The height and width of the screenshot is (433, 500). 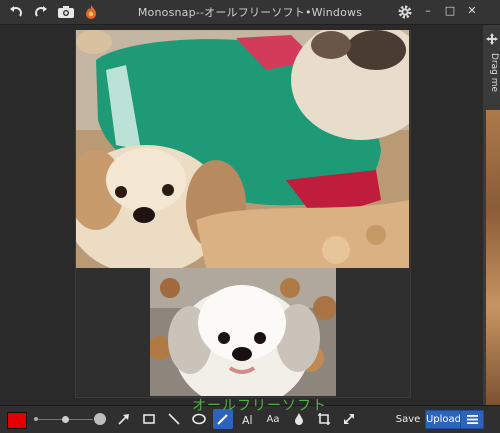 I want to click on resize-icon, so click(x=349, y=419).